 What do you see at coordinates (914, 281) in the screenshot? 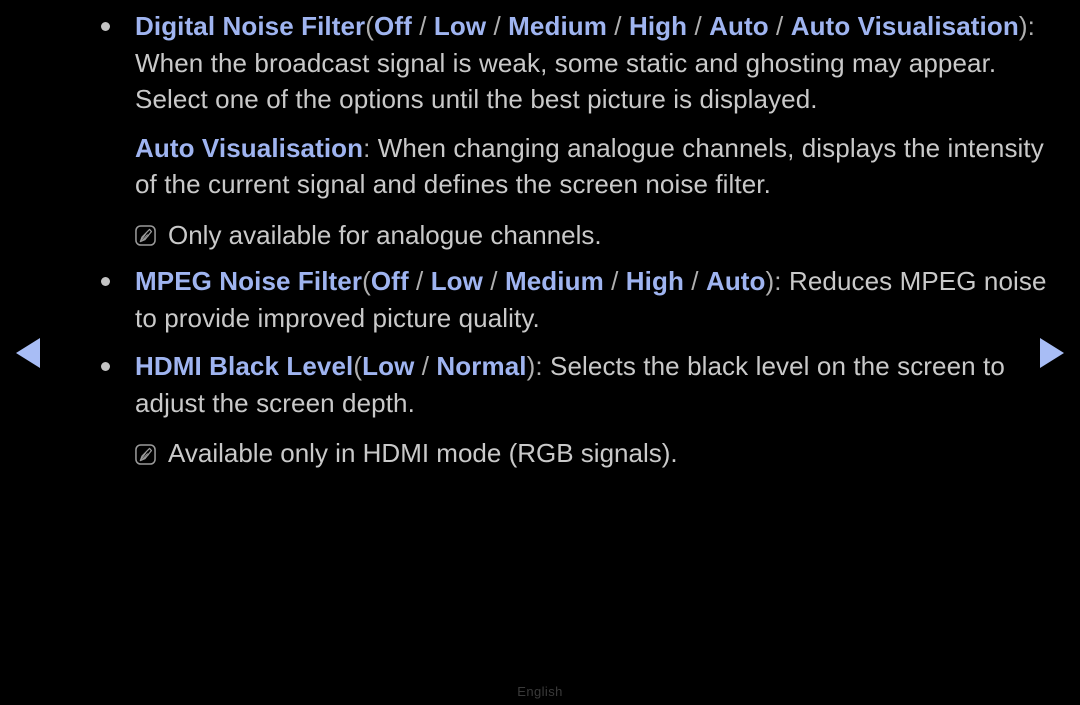
I see `section-trailing-body: Reduces MPEG noise` at bounding box center [914, 281].